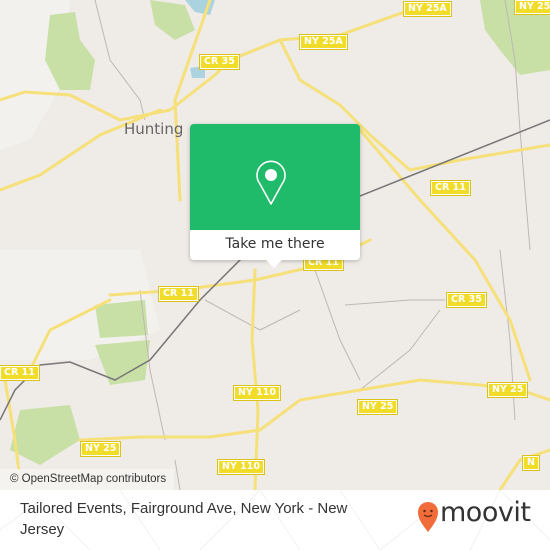  I want to click on location-popup: Take me there, so click(275, 196).